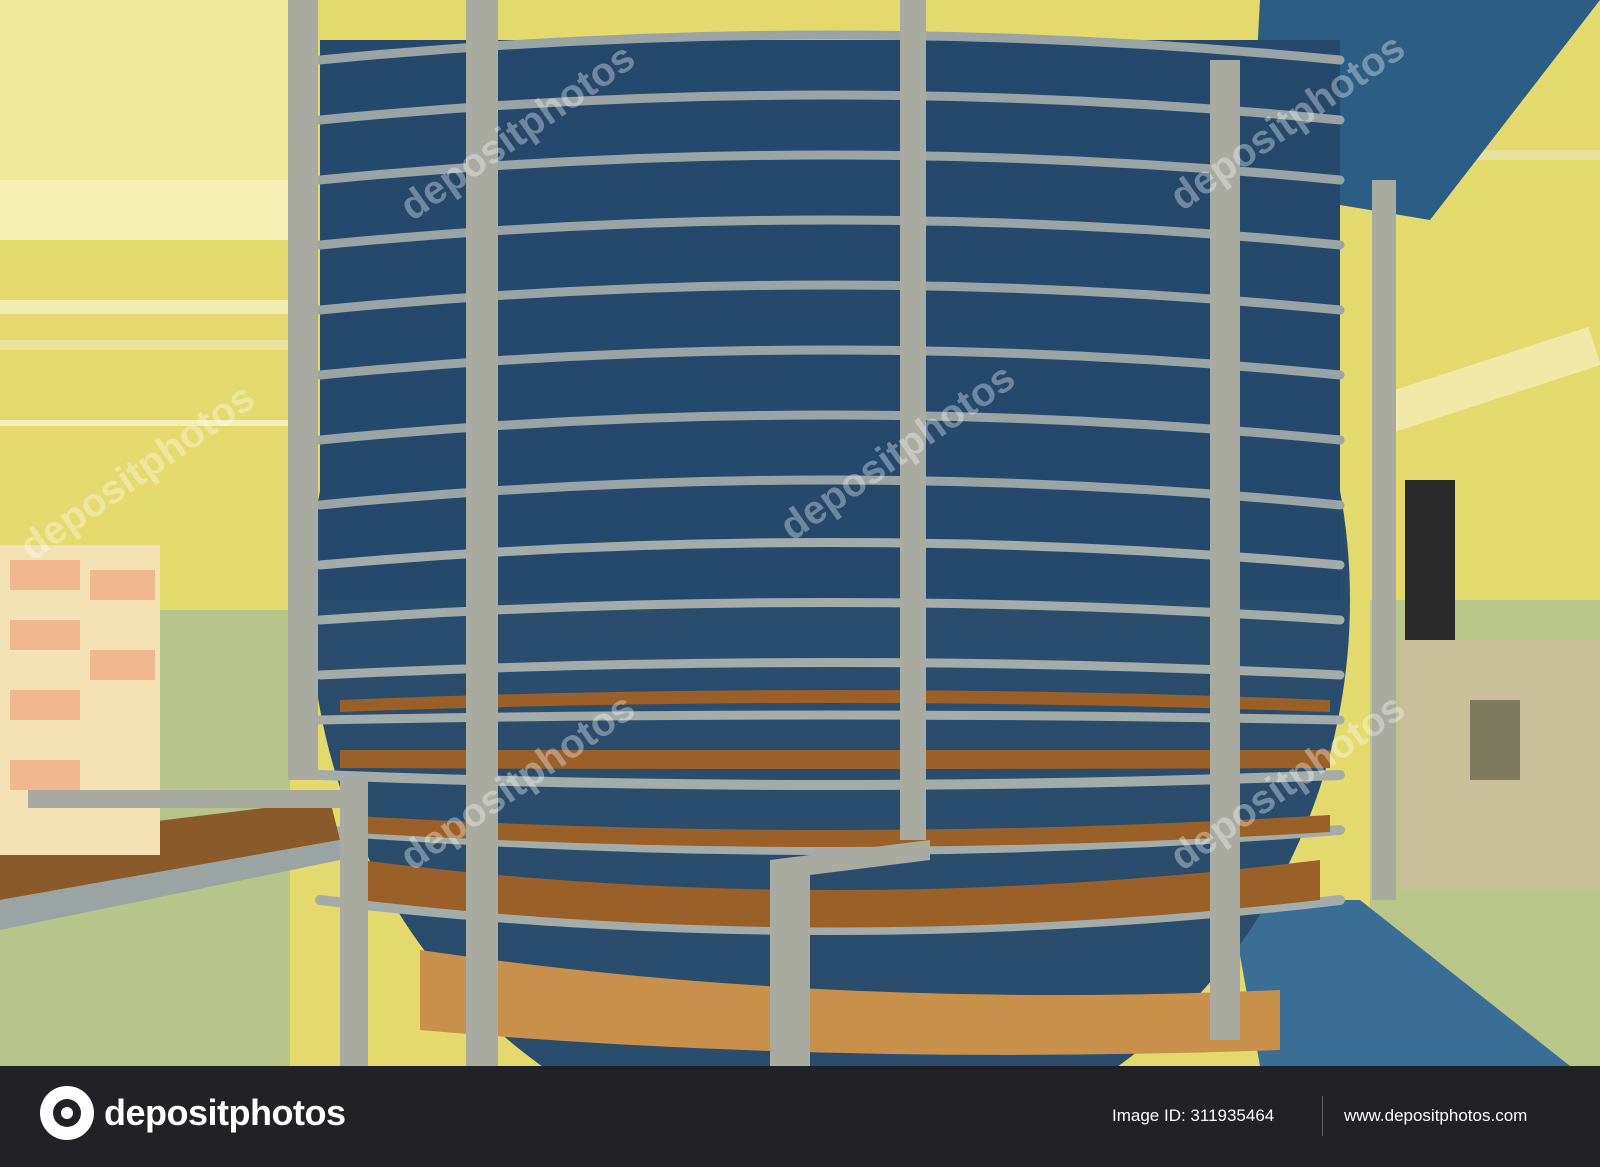 The image size is (1600, 1167). What do you see at coordinates (1322, 1116) in the screenshot?
I see `footer-divider` at bounding box center [1322, 1116].